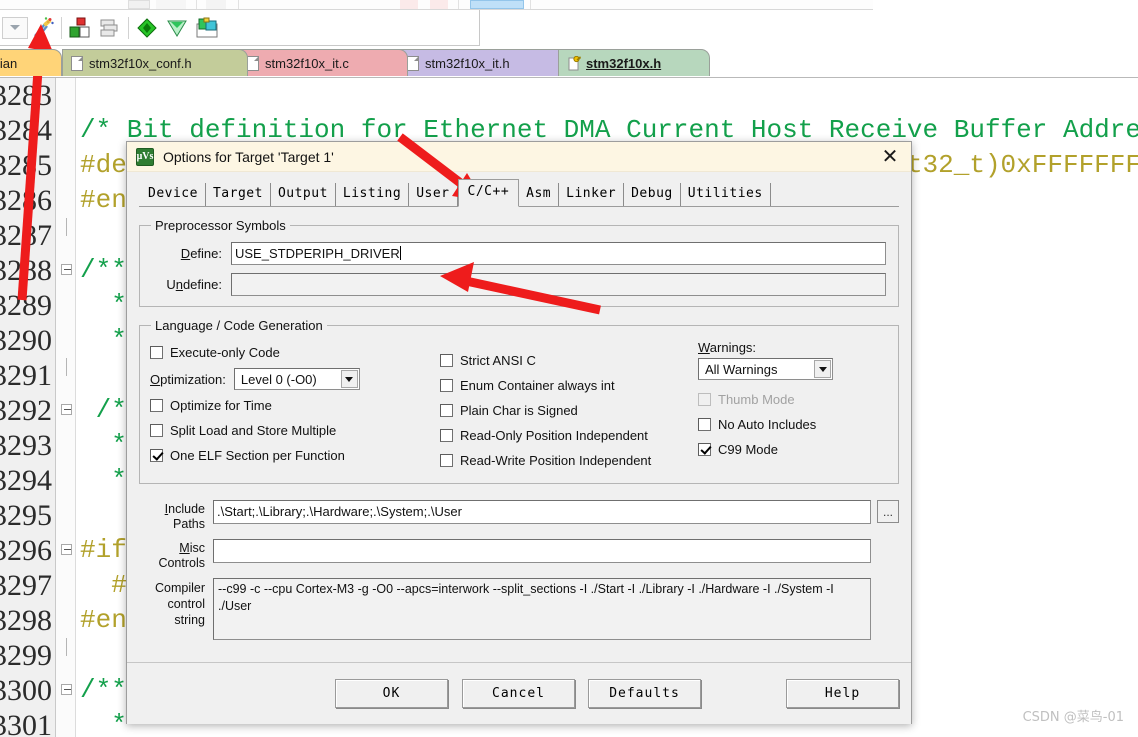 Image resolution: width=1138 pixels, height=737 pixels. I want to click on dialog-tab-output: Output, so click(303, 194).